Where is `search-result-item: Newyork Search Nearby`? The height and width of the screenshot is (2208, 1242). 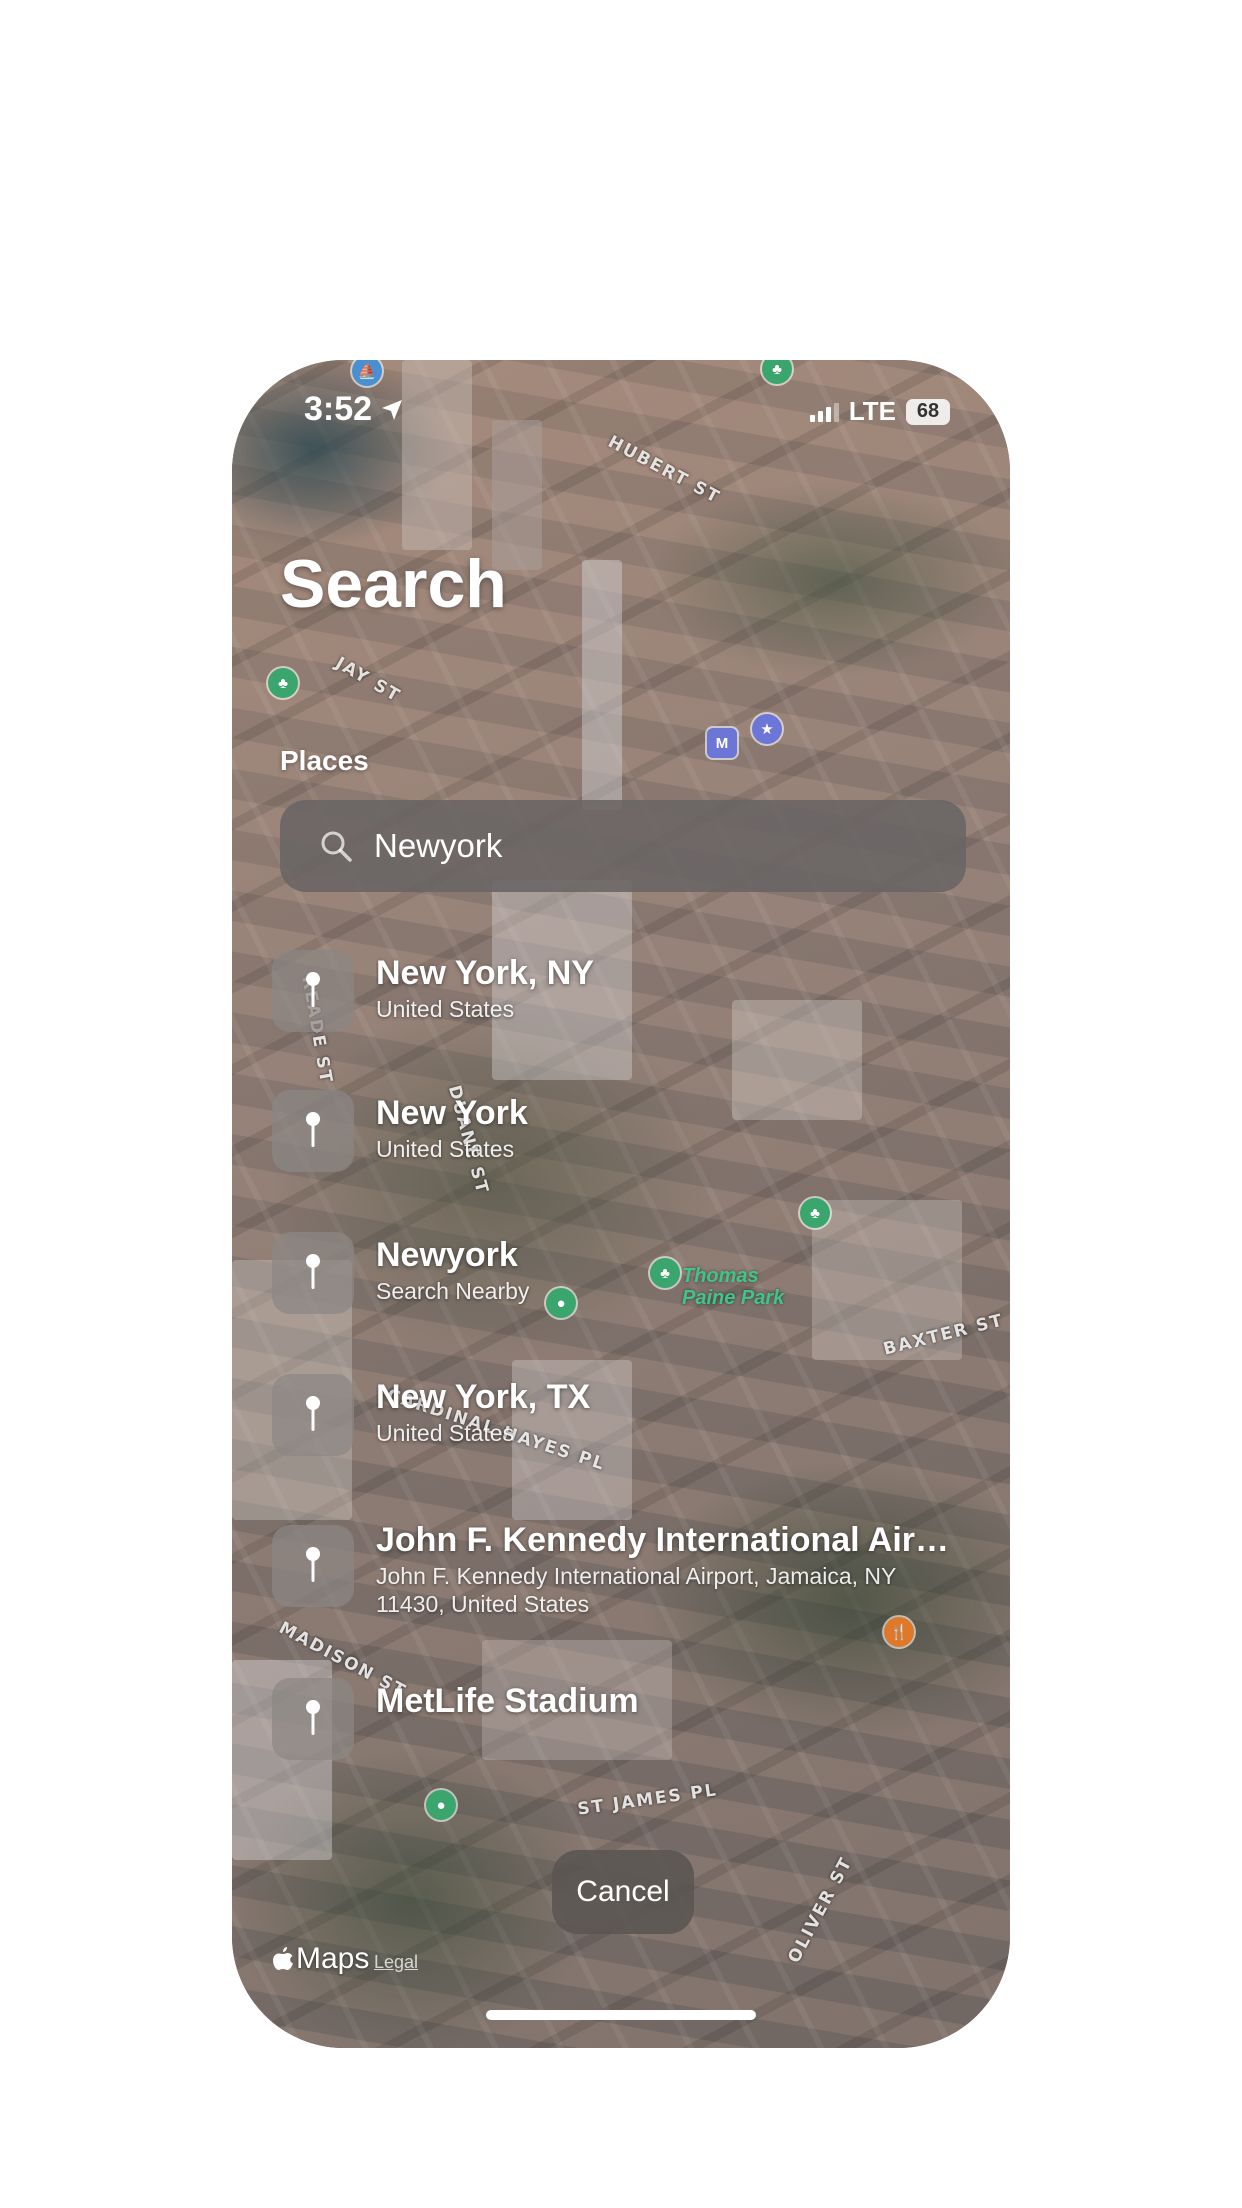
search-result-item: Newyork Search Nearby is located at coordinates (632, 1273).